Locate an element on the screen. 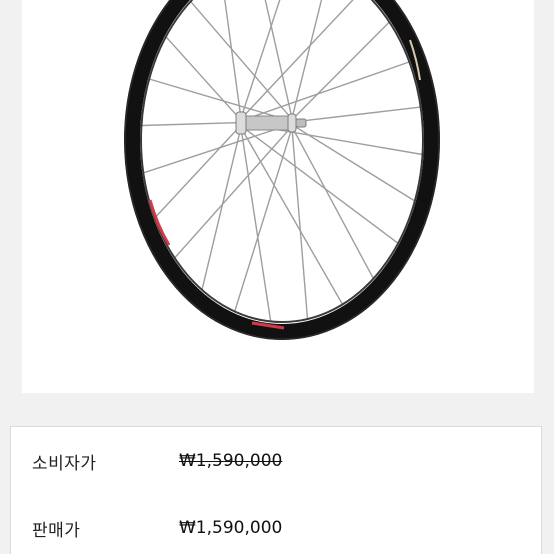 The width and height of the screenshot is (554, 554). sale-price-value: ₩1,590,000 is located at coordinates (231, 528).